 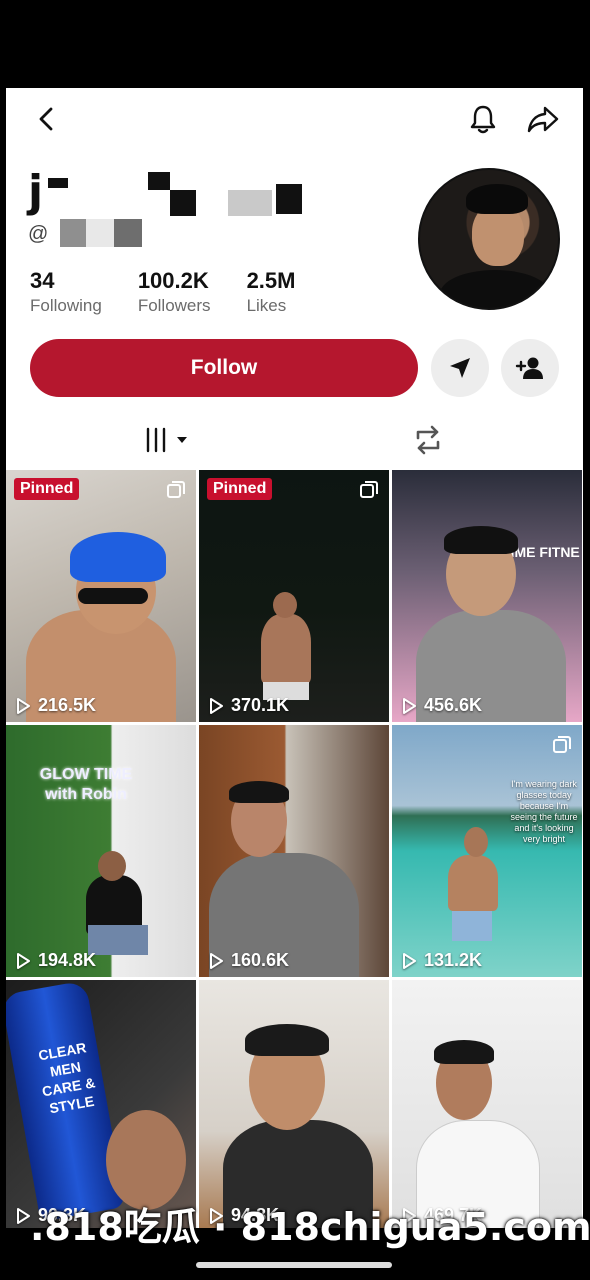 What do you see at coordinates (487, 1104) in the screenshot?
I see `video-tile: 469.7K` at bounding box center [487, 1104].